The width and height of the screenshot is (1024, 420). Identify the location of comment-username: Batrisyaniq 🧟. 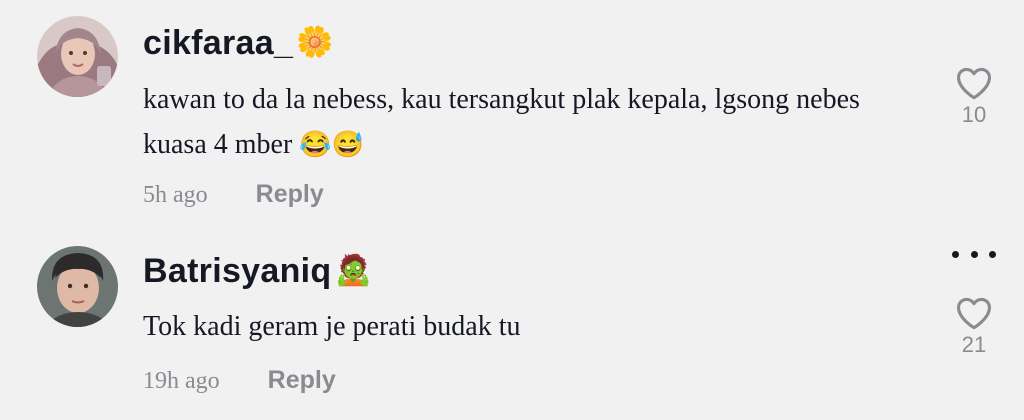
(257, 271).